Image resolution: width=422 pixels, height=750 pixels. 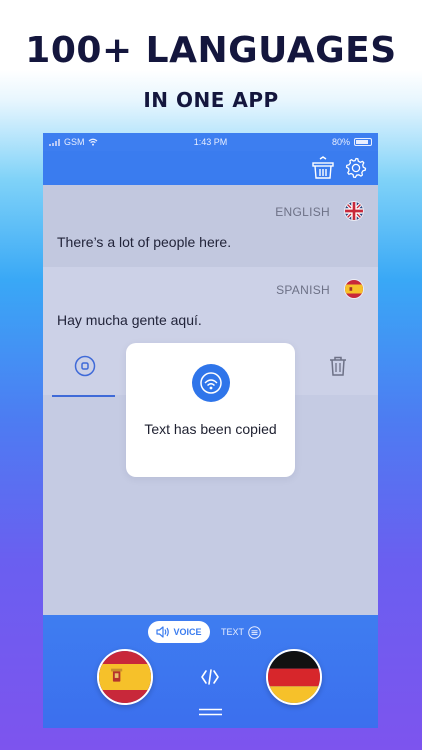 I want to click on battery-percent: 80%, so click(x=340, y=142).